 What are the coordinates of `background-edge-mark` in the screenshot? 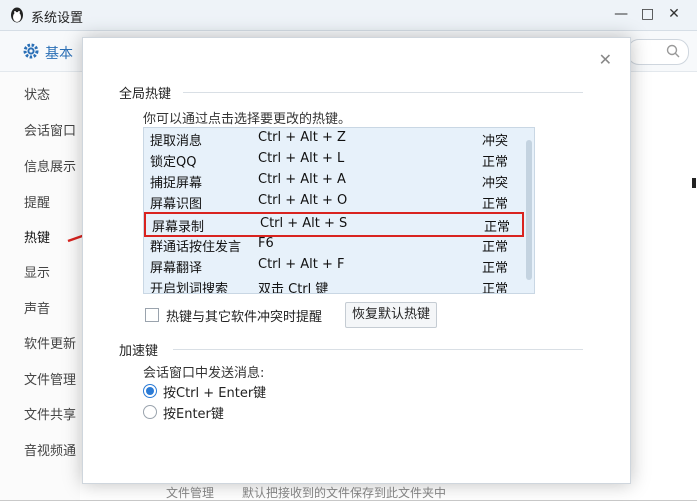 It's located at (694, 183).